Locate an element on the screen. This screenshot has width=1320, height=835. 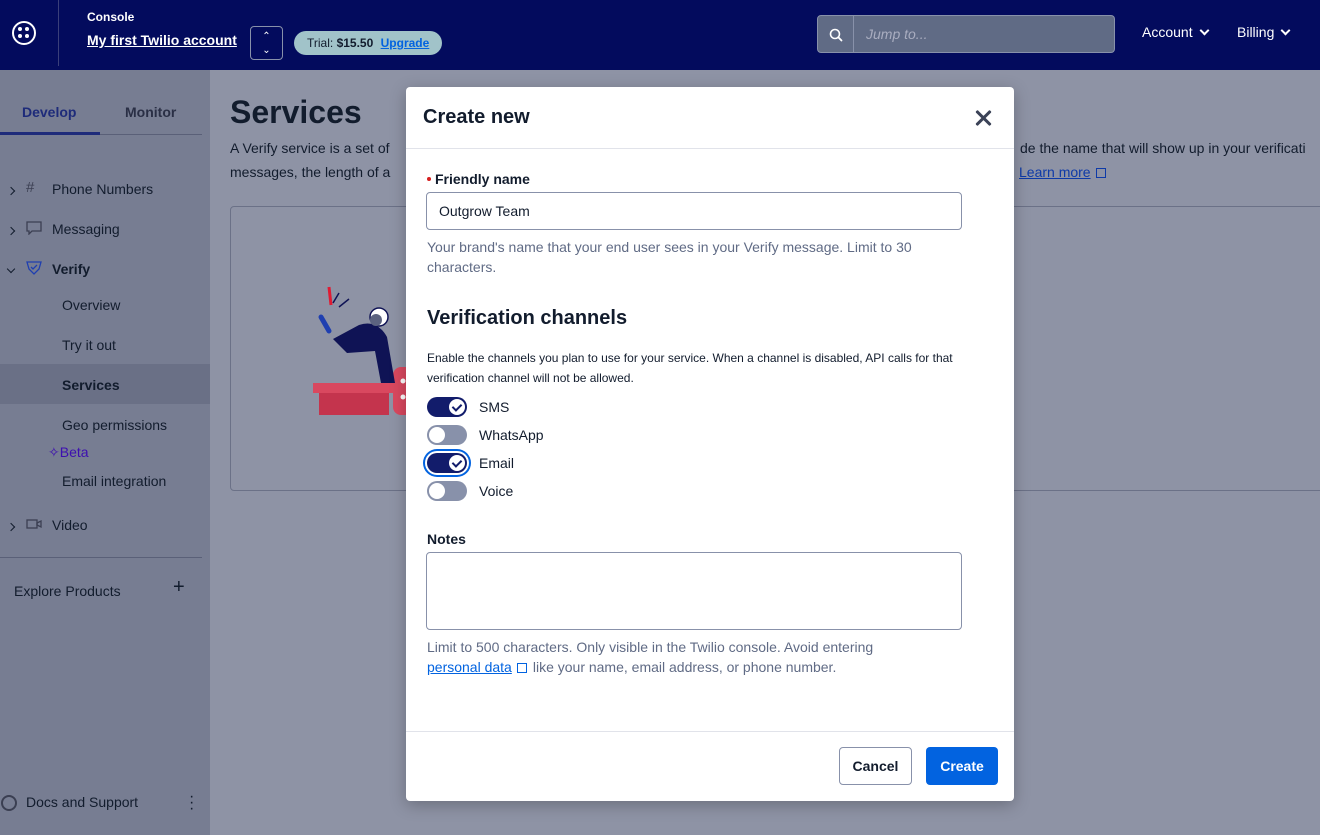
jump-to-search-input is located at coordinates (984, 34).